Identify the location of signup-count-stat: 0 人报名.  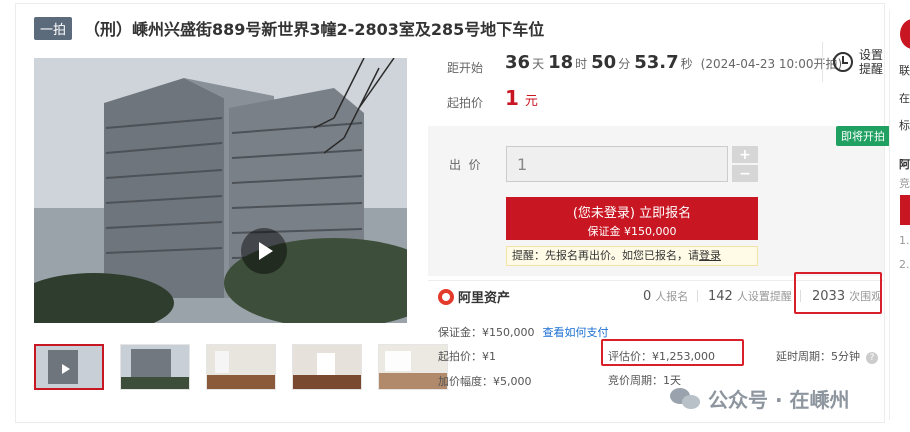
(665, 296).